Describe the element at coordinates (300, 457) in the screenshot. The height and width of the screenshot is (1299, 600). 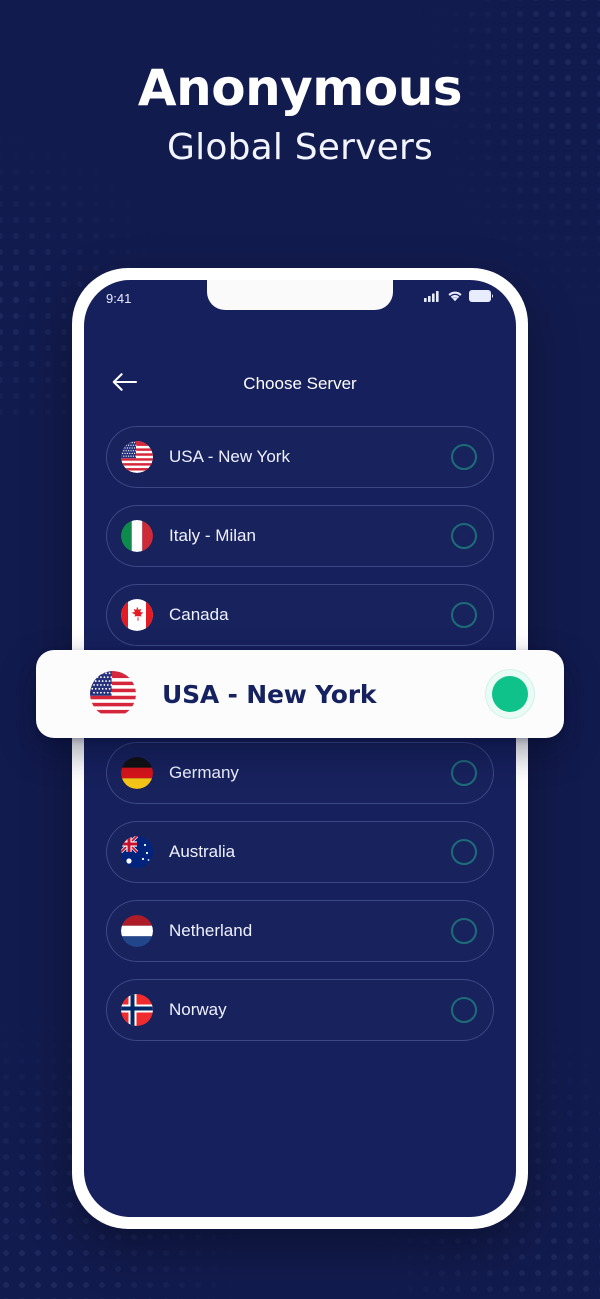
I see `server-list-item: USA - New York` at that location.